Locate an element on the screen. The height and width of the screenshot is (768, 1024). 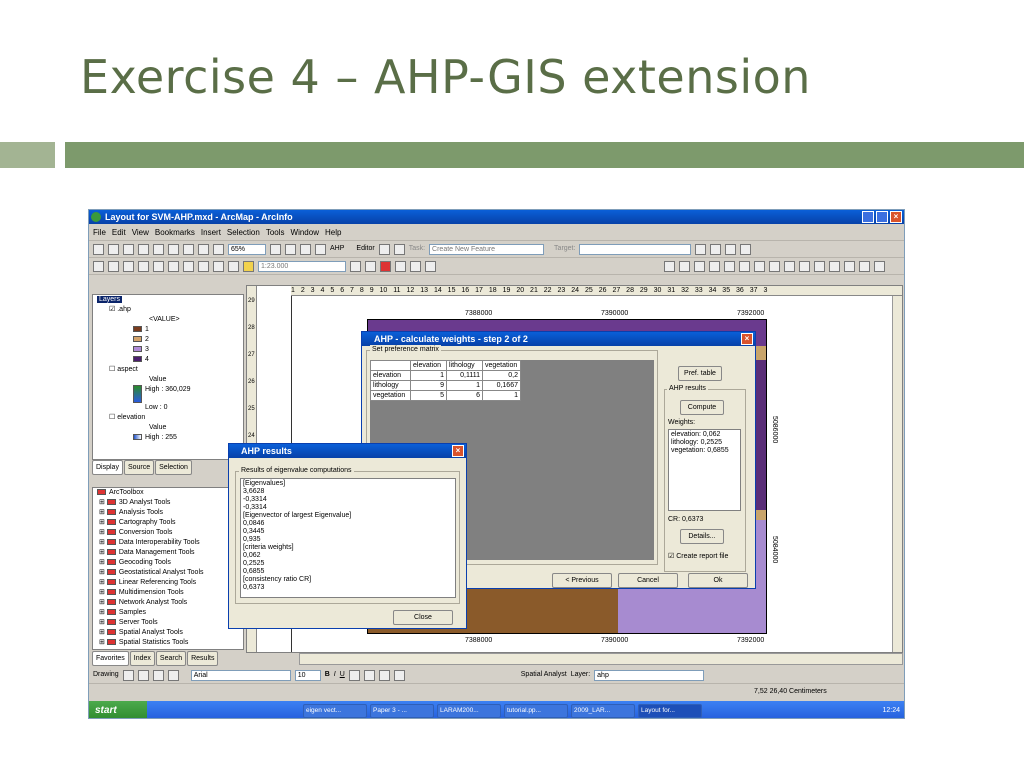
toolbox-item: ⊞ Conversion Tools is located at coordinates (168, 533).